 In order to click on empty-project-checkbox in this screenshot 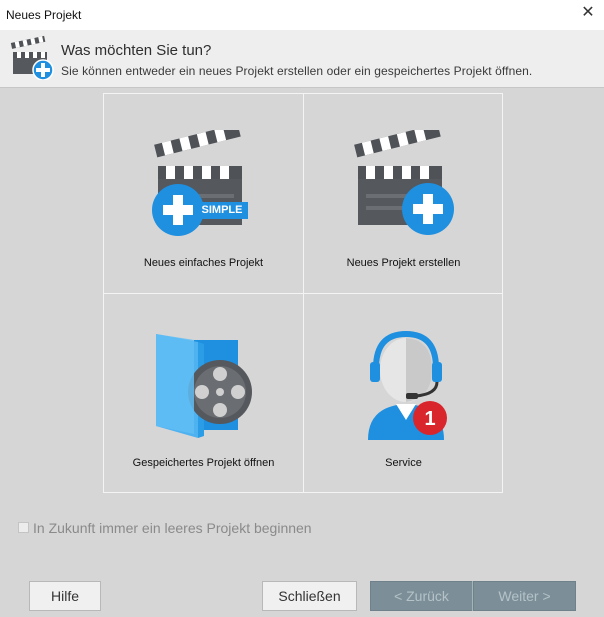, I will do `click(23, 527)`.